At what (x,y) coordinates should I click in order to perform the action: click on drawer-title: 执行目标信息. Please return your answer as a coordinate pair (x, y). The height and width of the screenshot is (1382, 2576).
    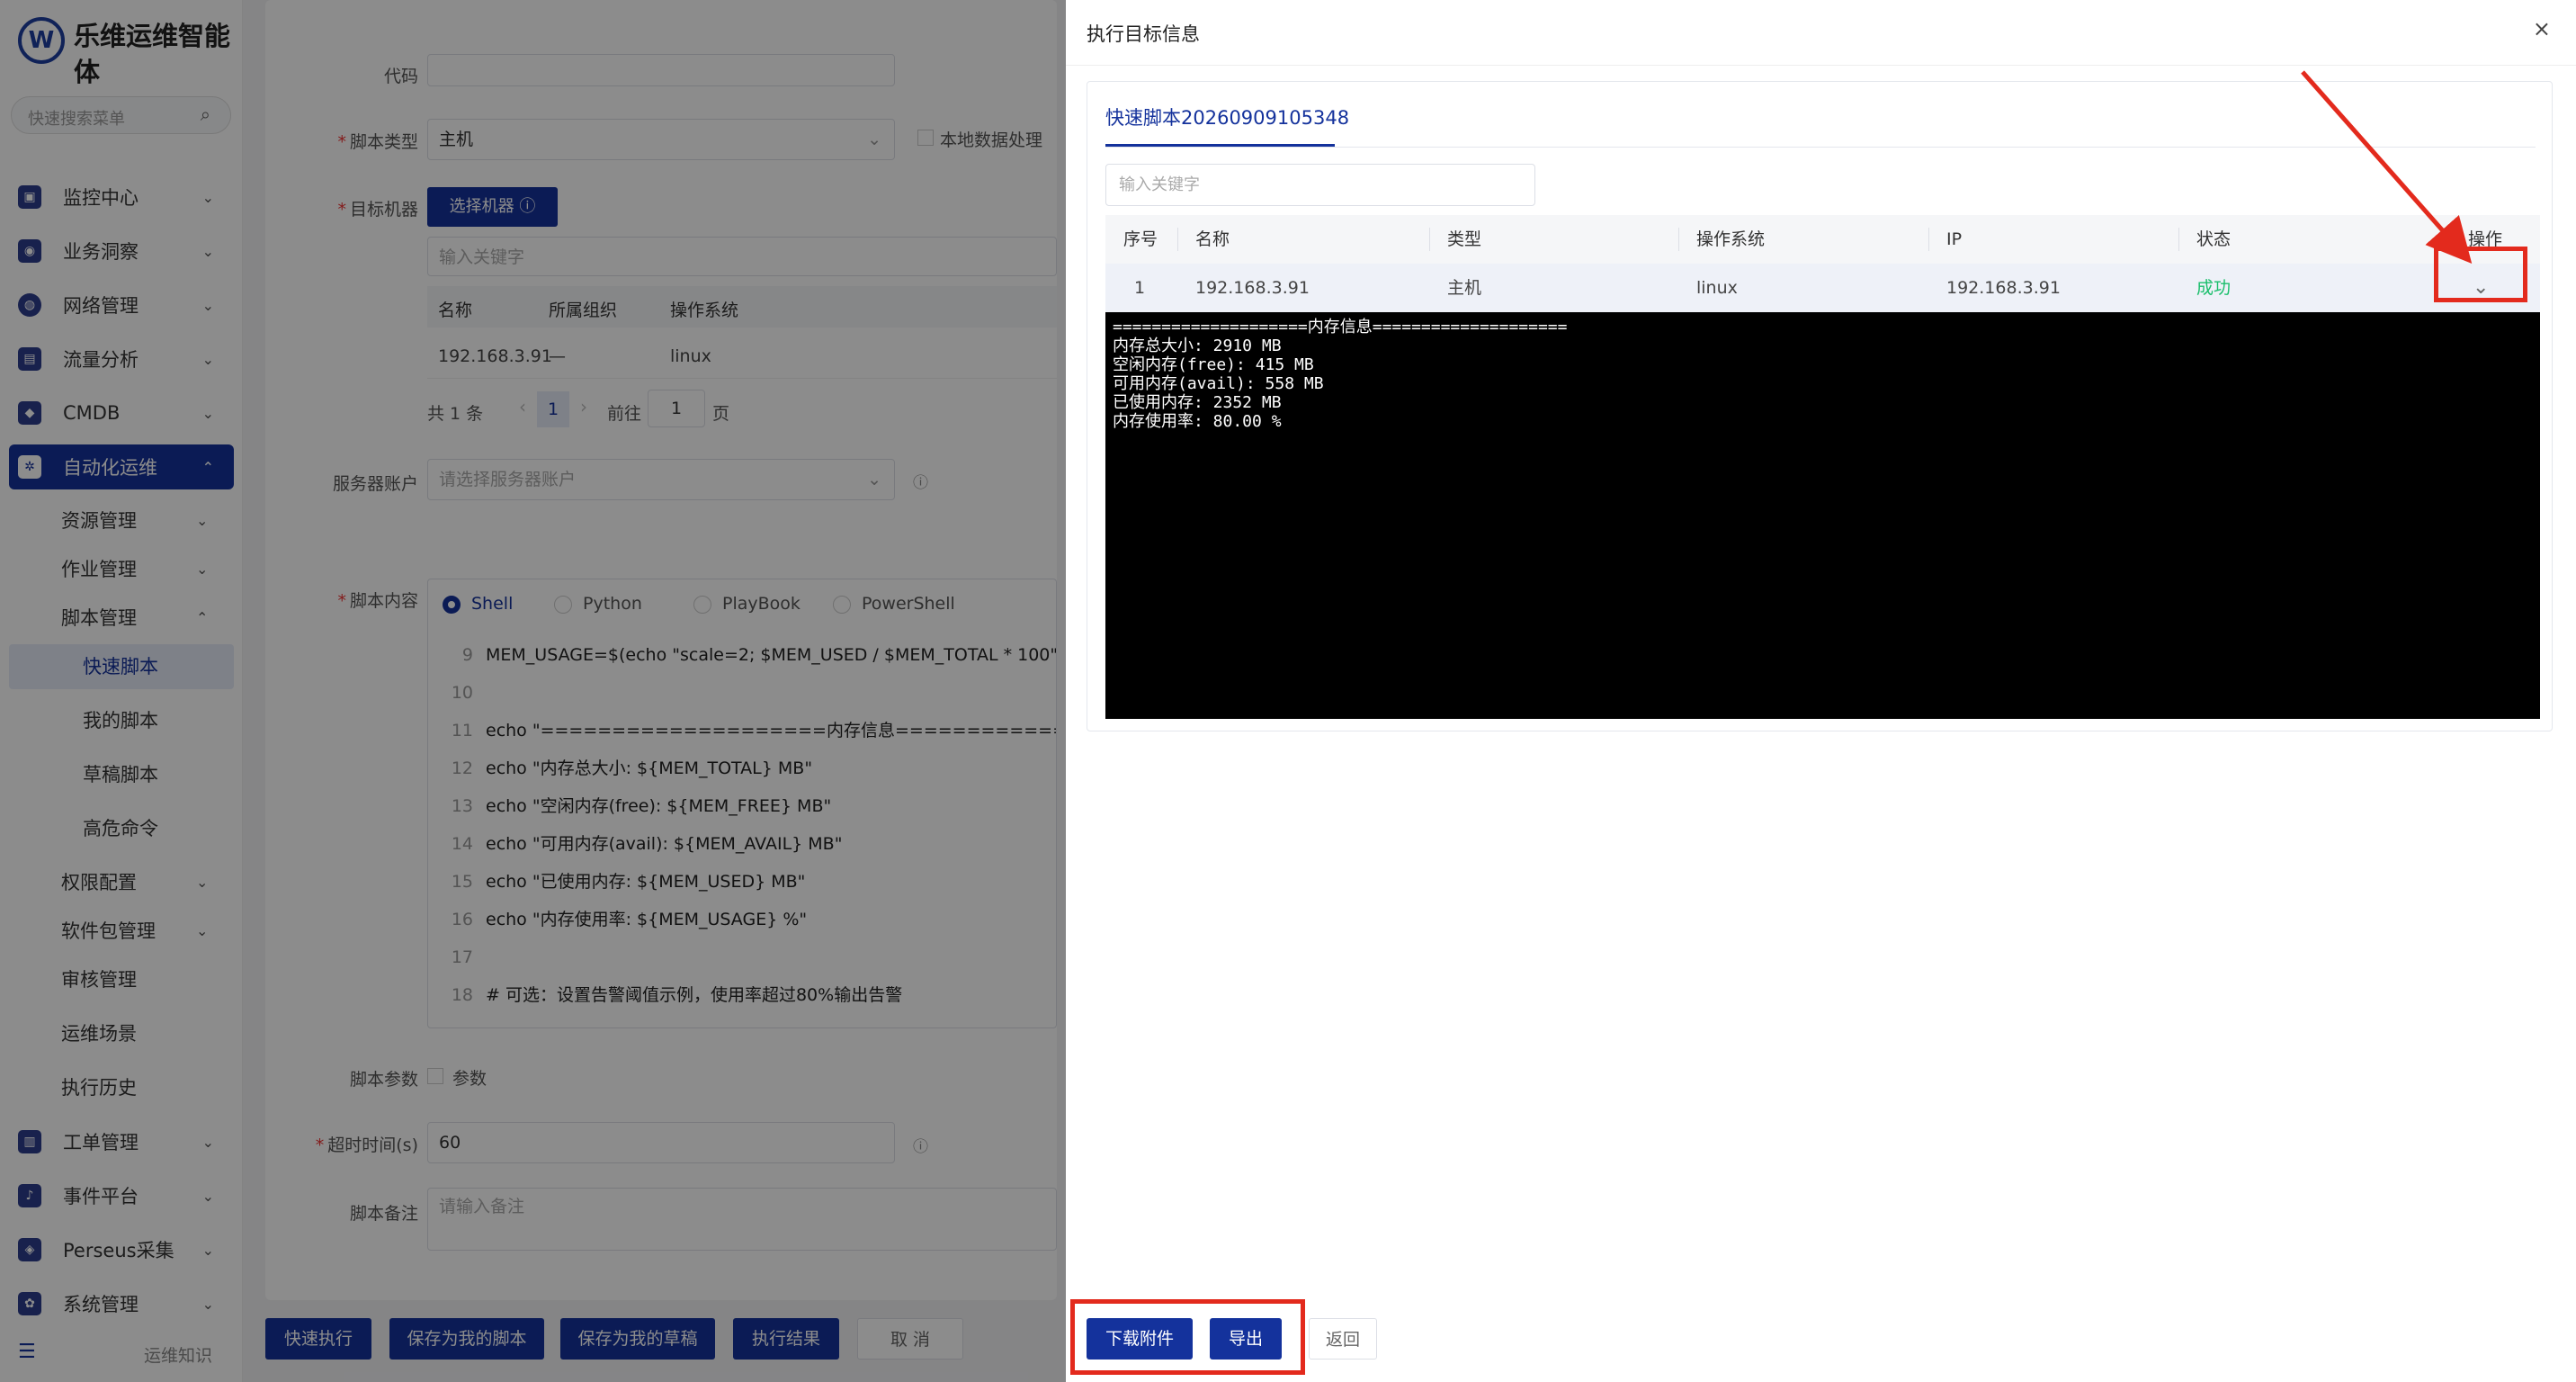
    Looking at the image, I should click on (1143, 34).